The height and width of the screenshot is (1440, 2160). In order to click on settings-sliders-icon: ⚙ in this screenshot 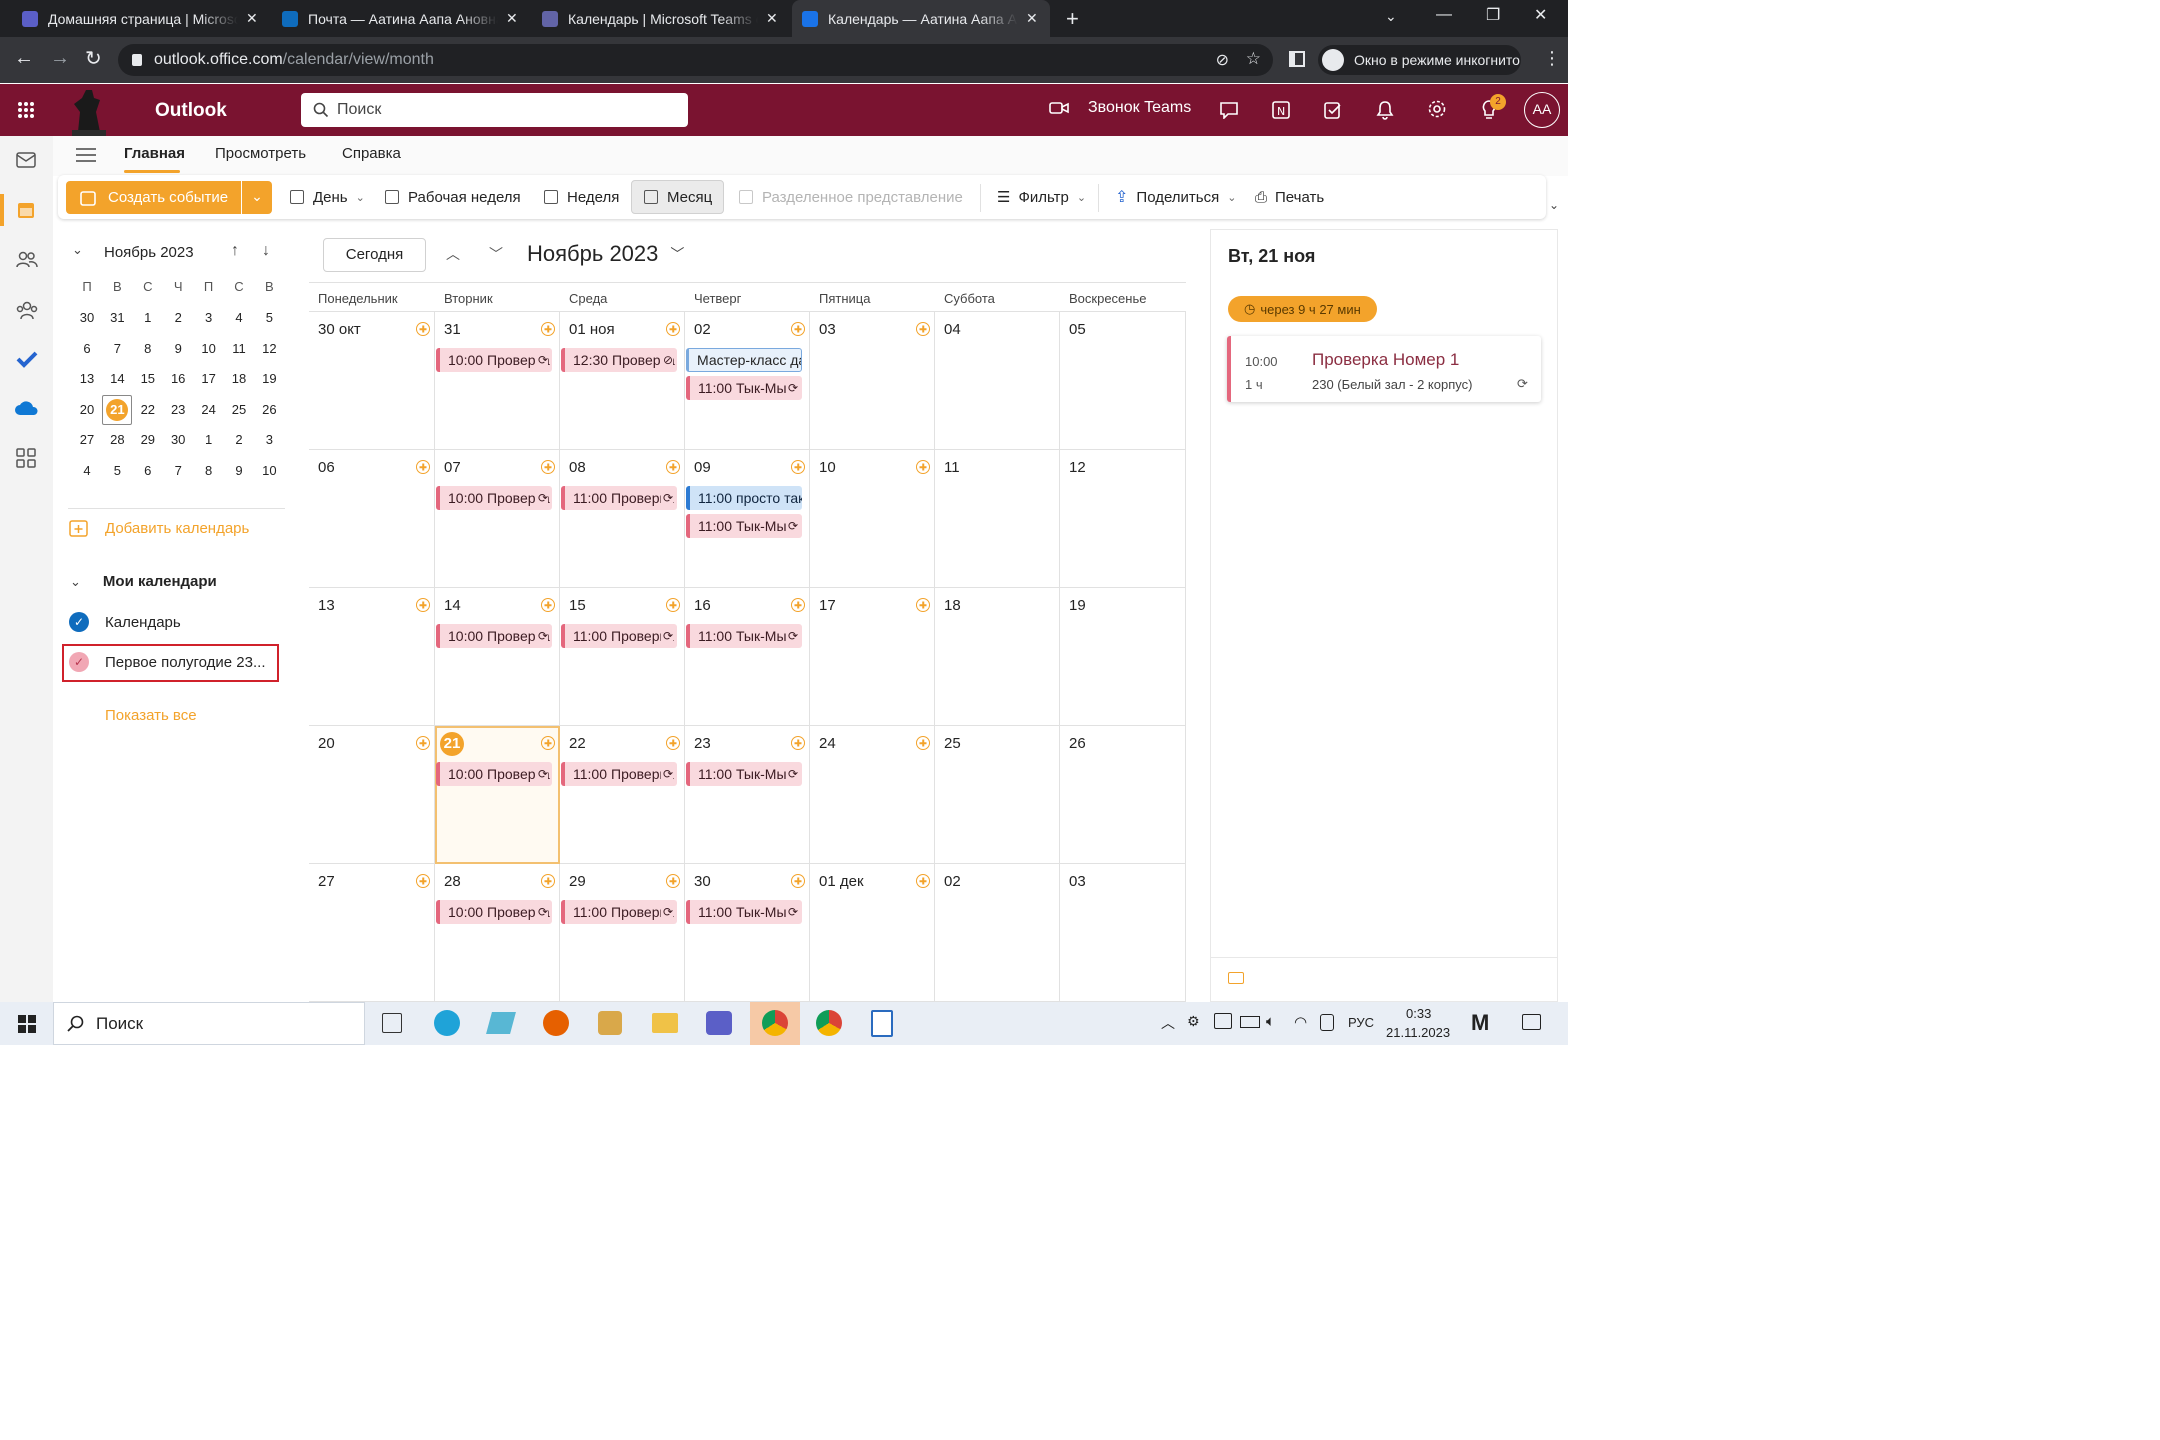, I will do `click(1193, 1021)`.